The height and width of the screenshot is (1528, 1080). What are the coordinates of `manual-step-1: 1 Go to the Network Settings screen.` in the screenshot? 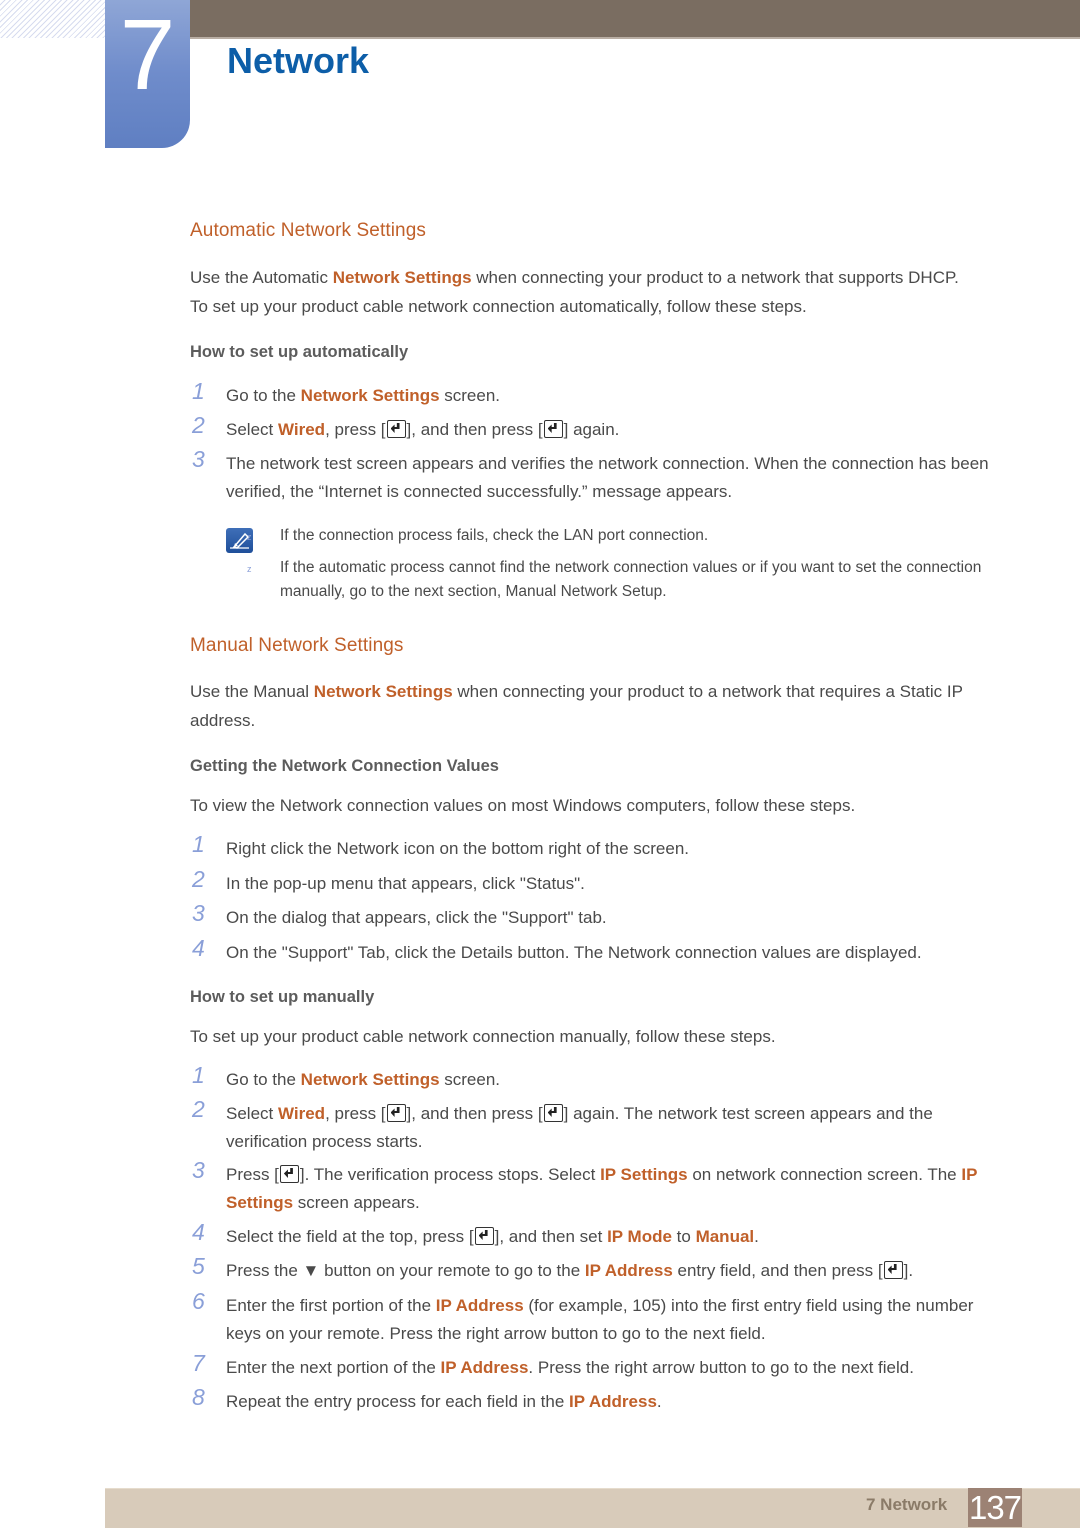 It's located at (600, 1078).